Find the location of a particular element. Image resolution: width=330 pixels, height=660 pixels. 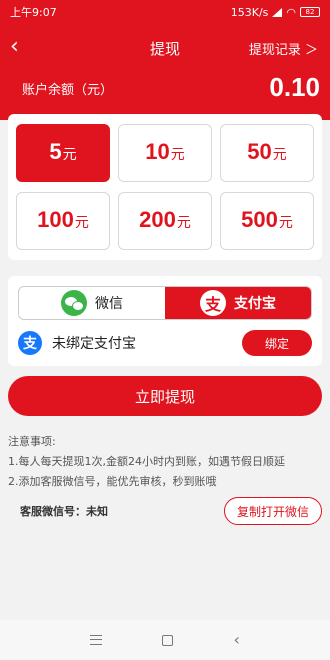

payment-tabs: 微信 支 支付宝 is located at coordinates (165, 303).